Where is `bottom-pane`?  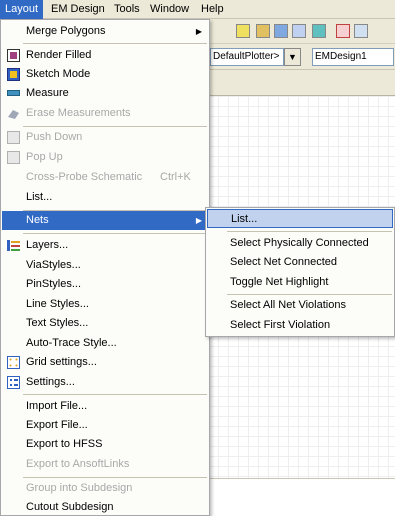 bottom-pane is located at coordinates (301, 497).